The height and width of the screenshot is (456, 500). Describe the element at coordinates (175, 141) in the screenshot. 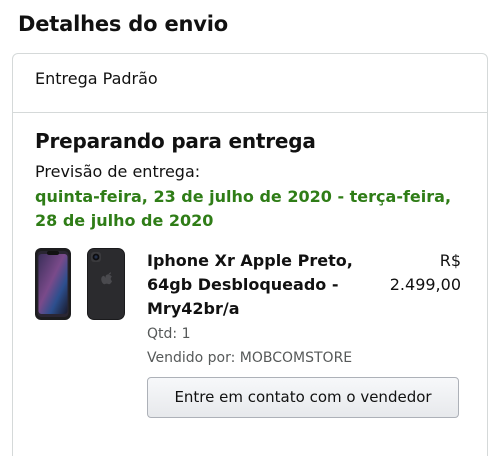

I see `shipment-status: Preparando para entrega` at that location.